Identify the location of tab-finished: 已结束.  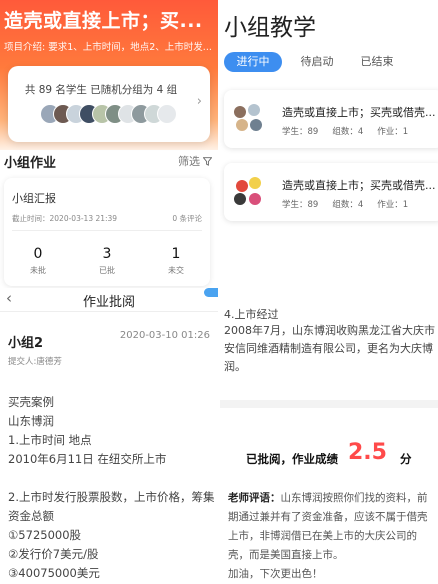
(377, 62).